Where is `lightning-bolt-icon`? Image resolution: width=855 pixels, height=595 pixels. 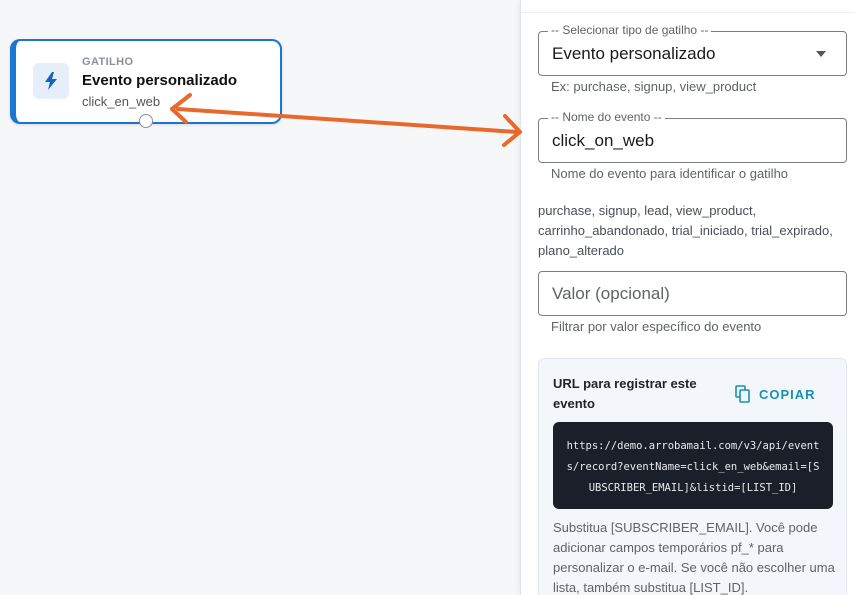
lightning-bolt-icon is located at coordinates (51, 81).